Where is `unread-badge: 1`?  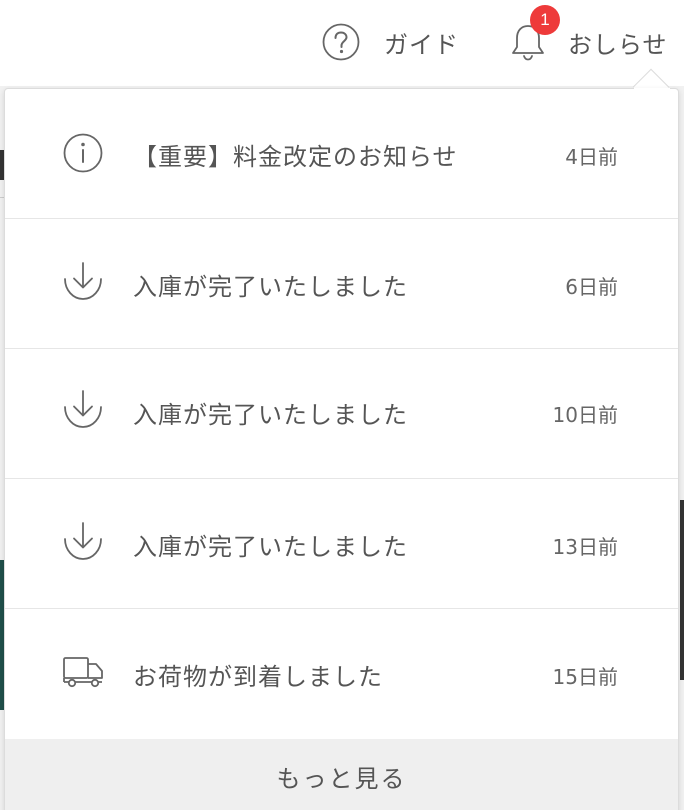 unread-badge: 1 is located at coordinates (545, 20).